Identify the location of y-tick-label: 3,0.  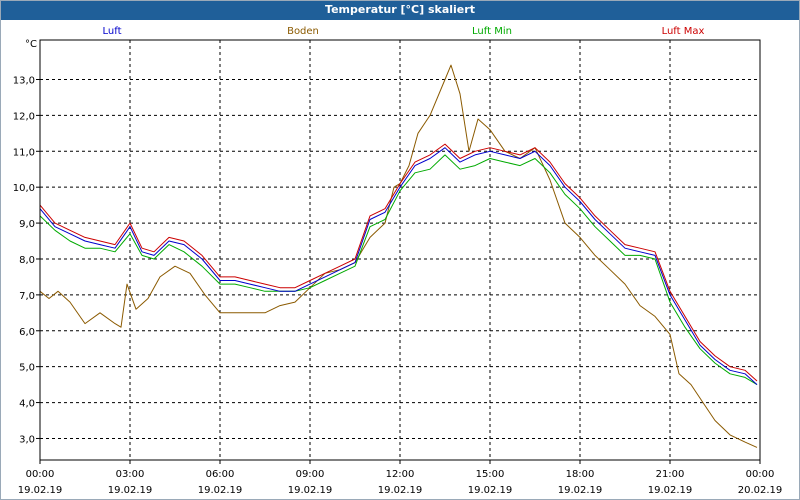
(27, 439).